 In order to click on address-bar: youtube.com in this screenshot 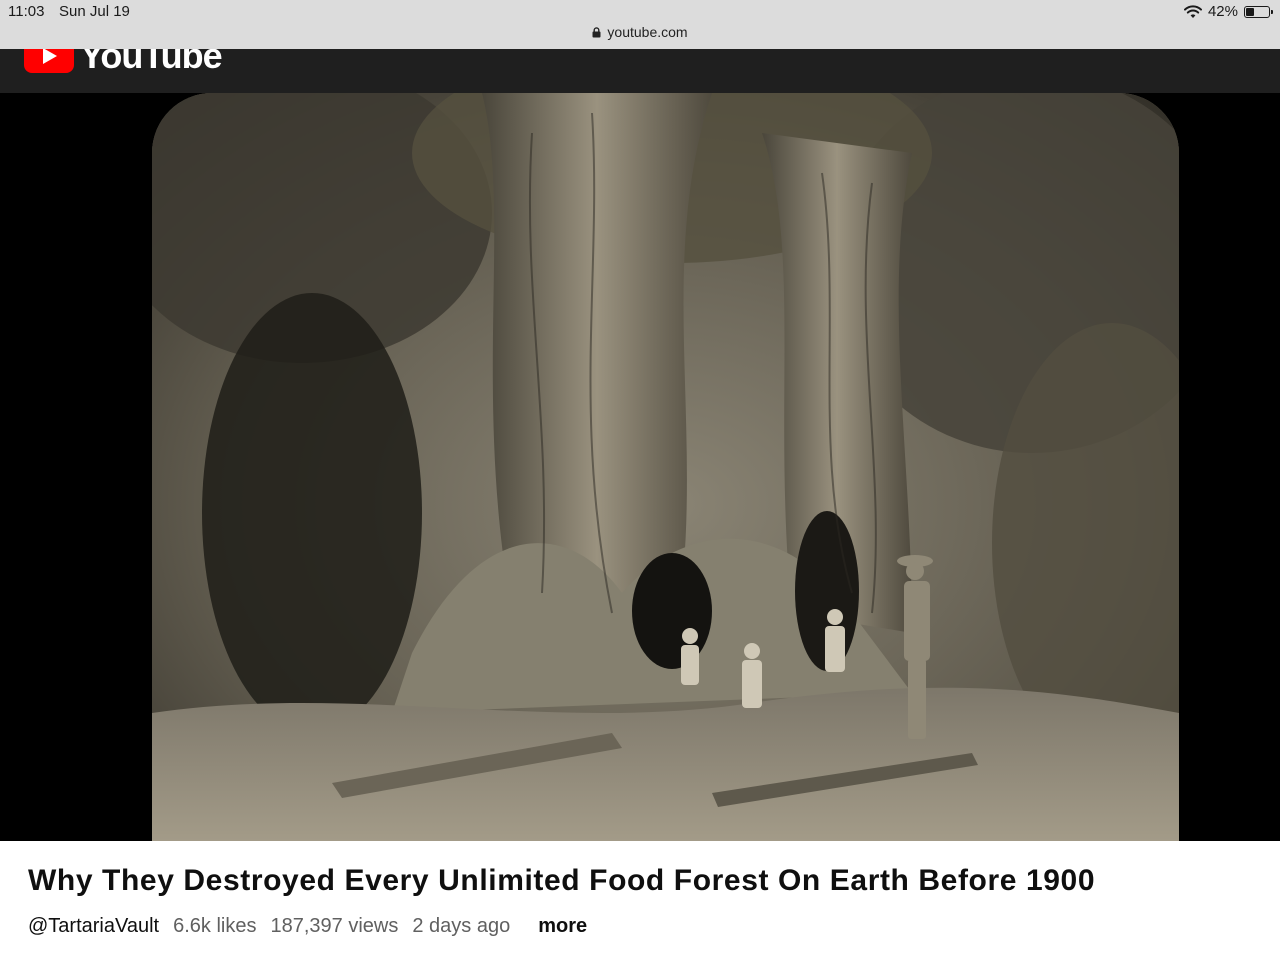, I will do `click(640, 32)`.